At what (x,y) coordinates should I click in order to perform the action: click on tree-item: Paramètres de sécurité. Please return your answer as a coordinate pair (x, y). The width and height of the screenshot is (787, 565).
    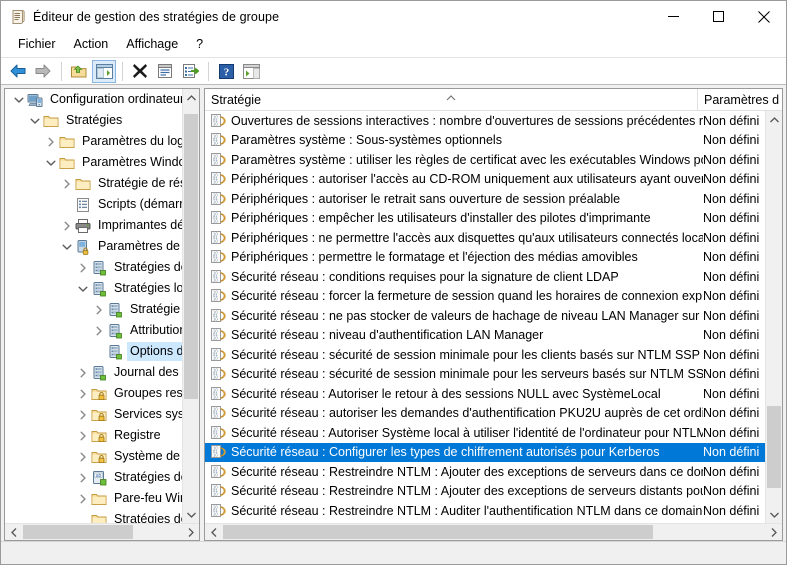
    Looking at the image, I should click on (102, 246).